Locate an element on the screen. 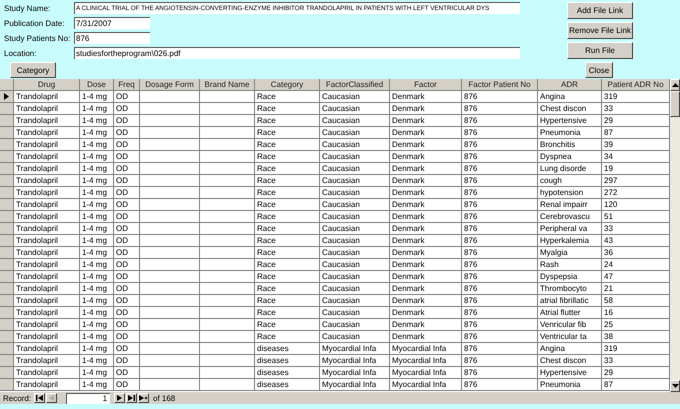  last-record-button is located at coordinates (132, 398).